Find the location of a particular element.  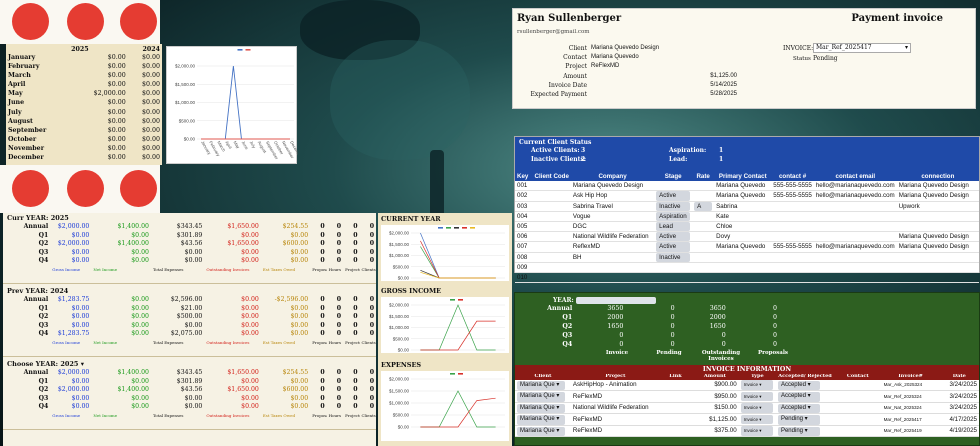

client-row: 008 BH Inactive is located at coordinates (747, 257).